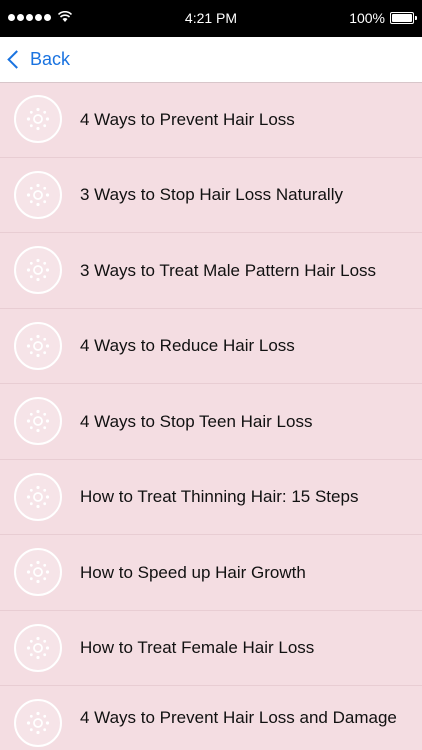  I want to click on battery-icon, so click(403, 18).